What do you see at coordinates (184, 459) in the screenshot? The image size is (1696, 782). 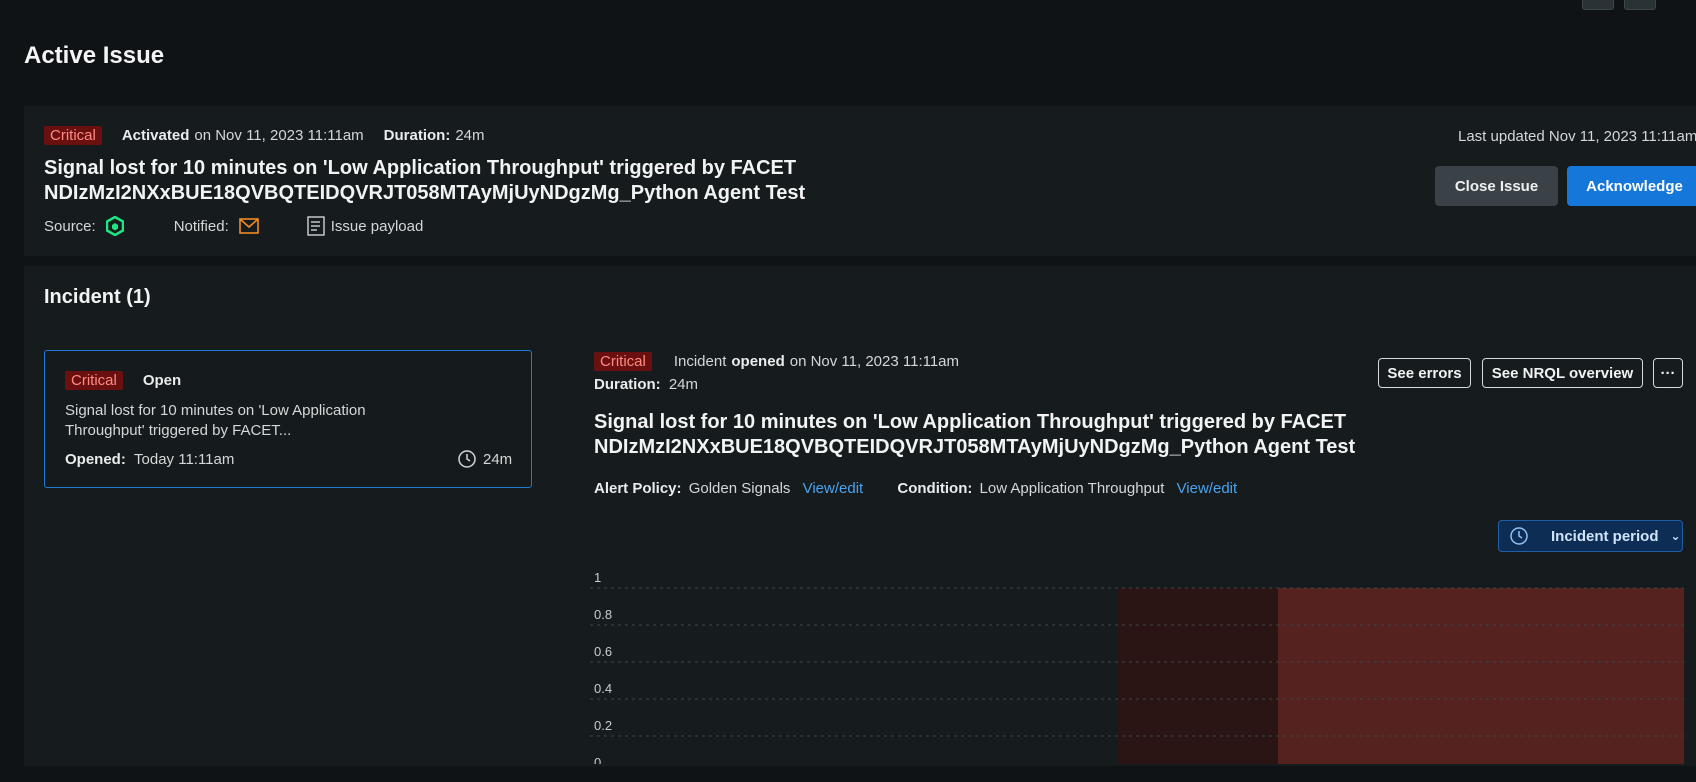 I see `opened-value: Today 11:11am` at bounding box center [184, 459].